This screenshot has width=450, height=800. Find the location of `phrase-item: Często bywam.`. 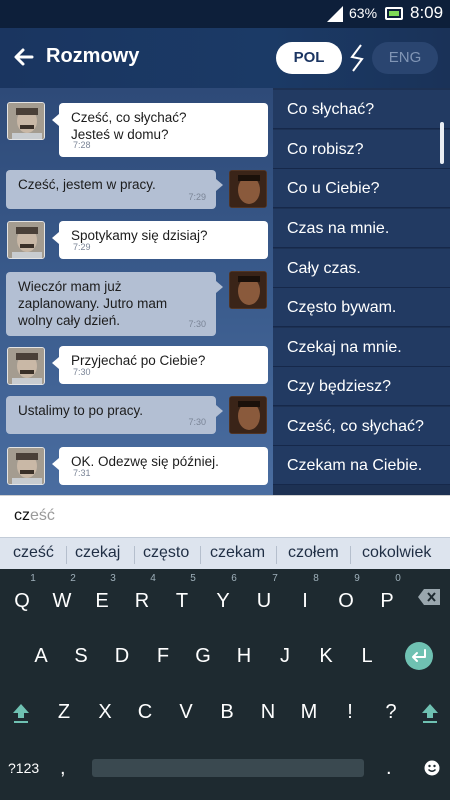

phrase-item: Często bywam. is located at coordinates (361, 307).